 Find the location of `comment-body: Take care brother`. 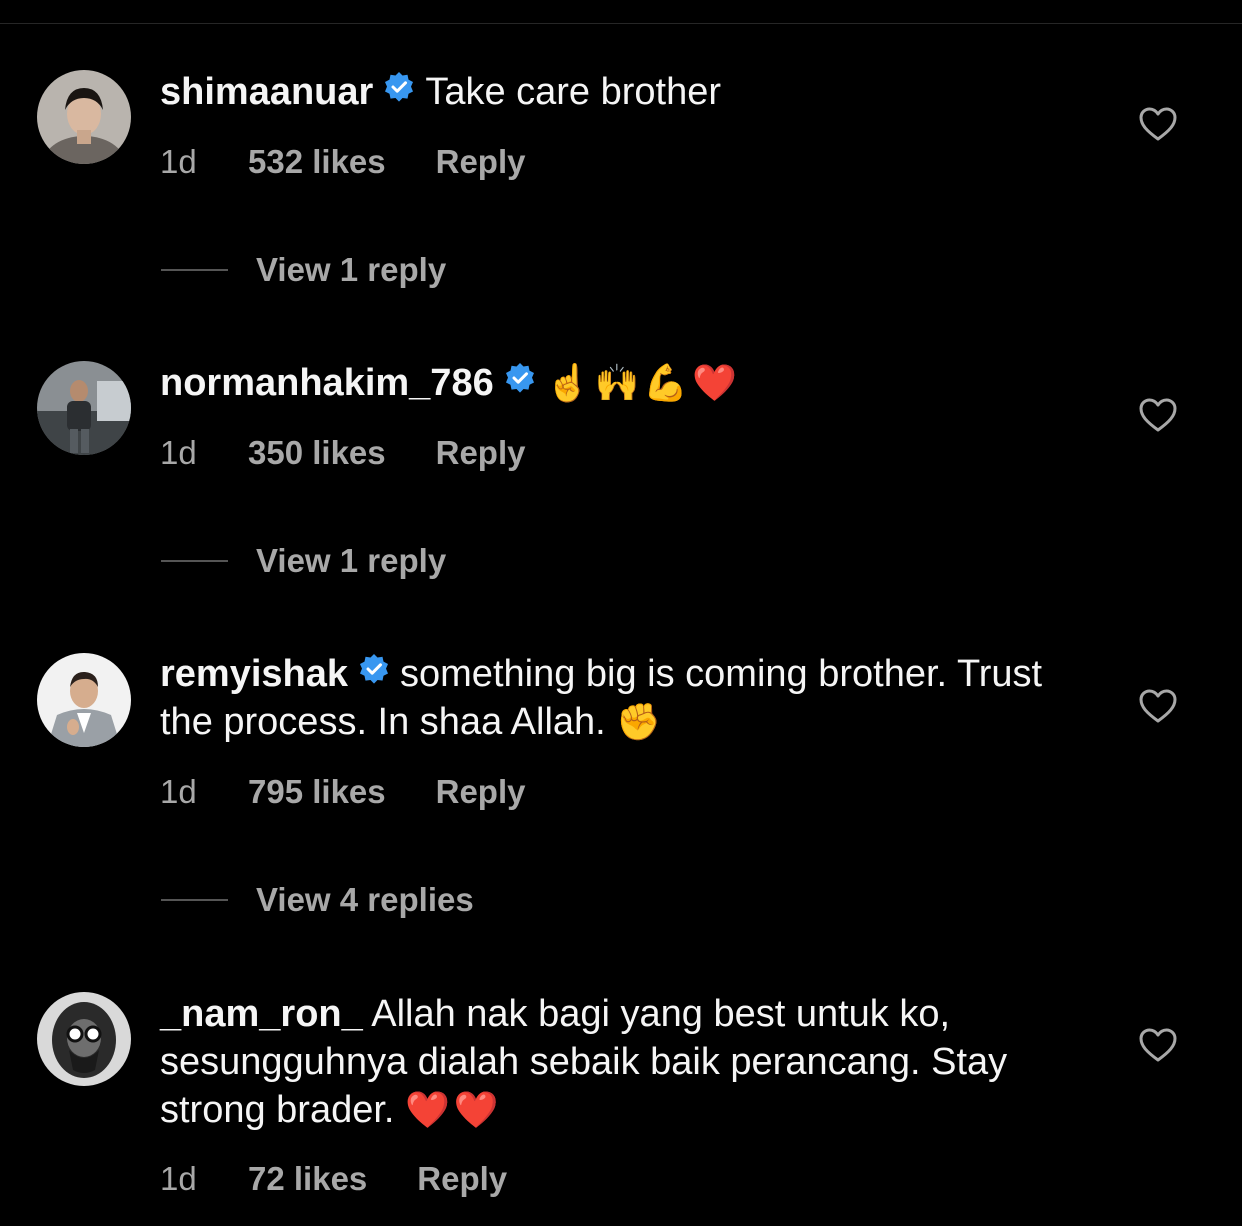

comment-body: Take care brother is located at coordinates (573, 92).